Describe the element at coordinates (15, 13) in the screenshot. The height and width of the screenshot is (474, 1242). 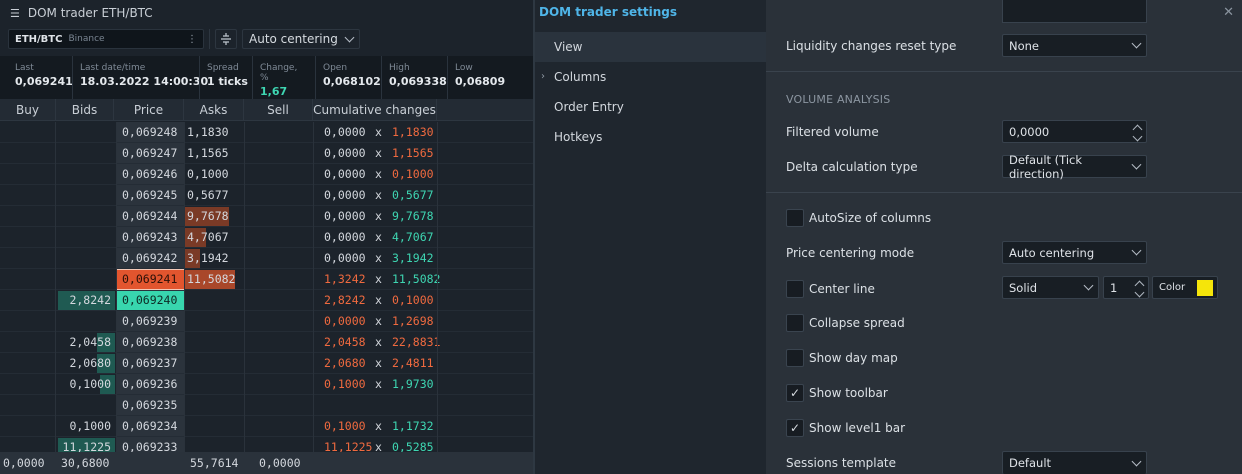
I see `hamburger-menu-icon: ☰` at that location.